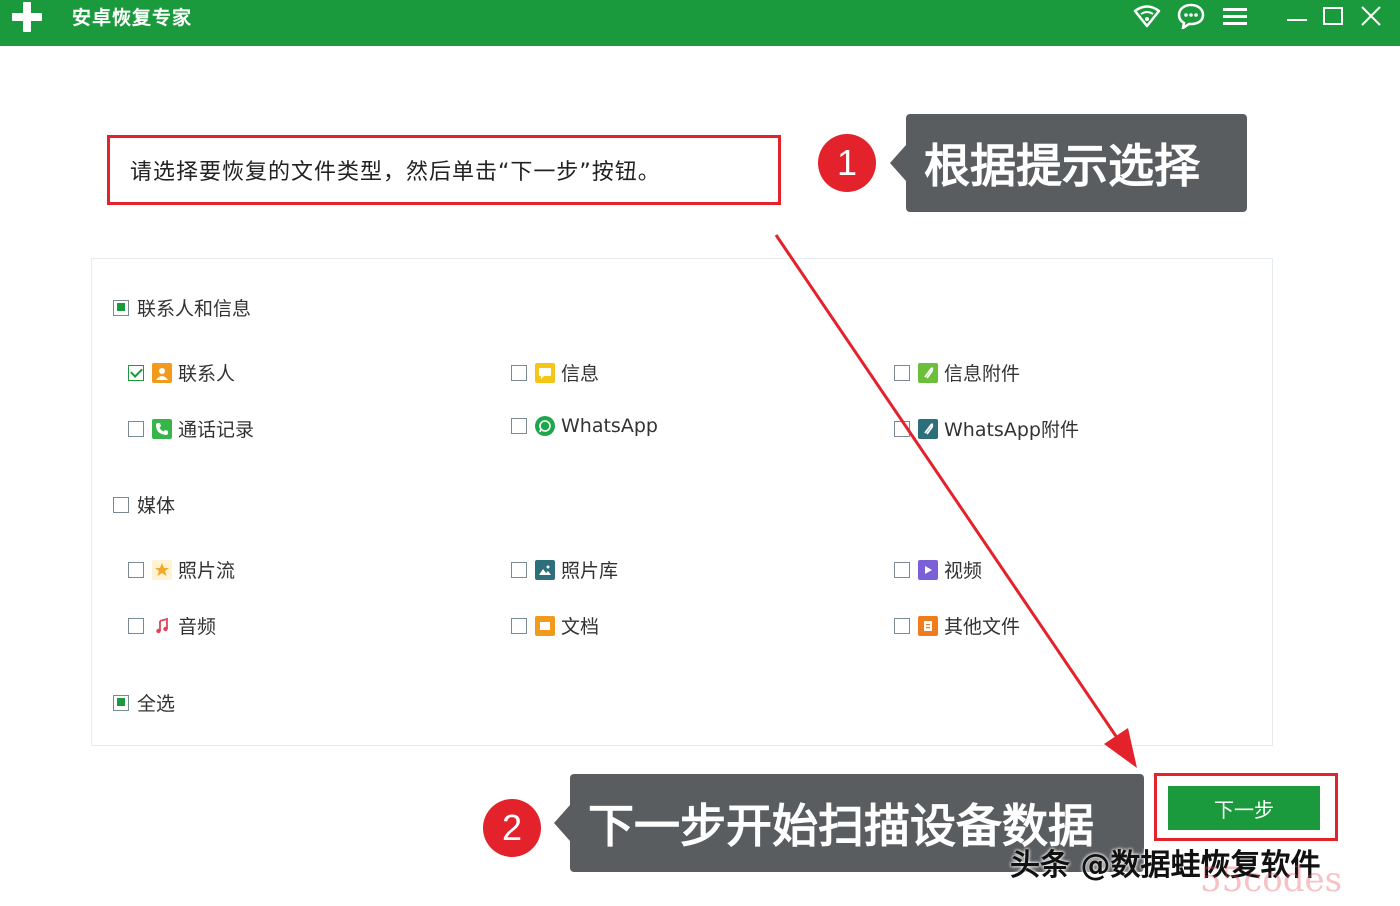  Describe the element at coordinates (1271, 880) in the screenshot. I see `watermark-secondary: 55codes` at that location.